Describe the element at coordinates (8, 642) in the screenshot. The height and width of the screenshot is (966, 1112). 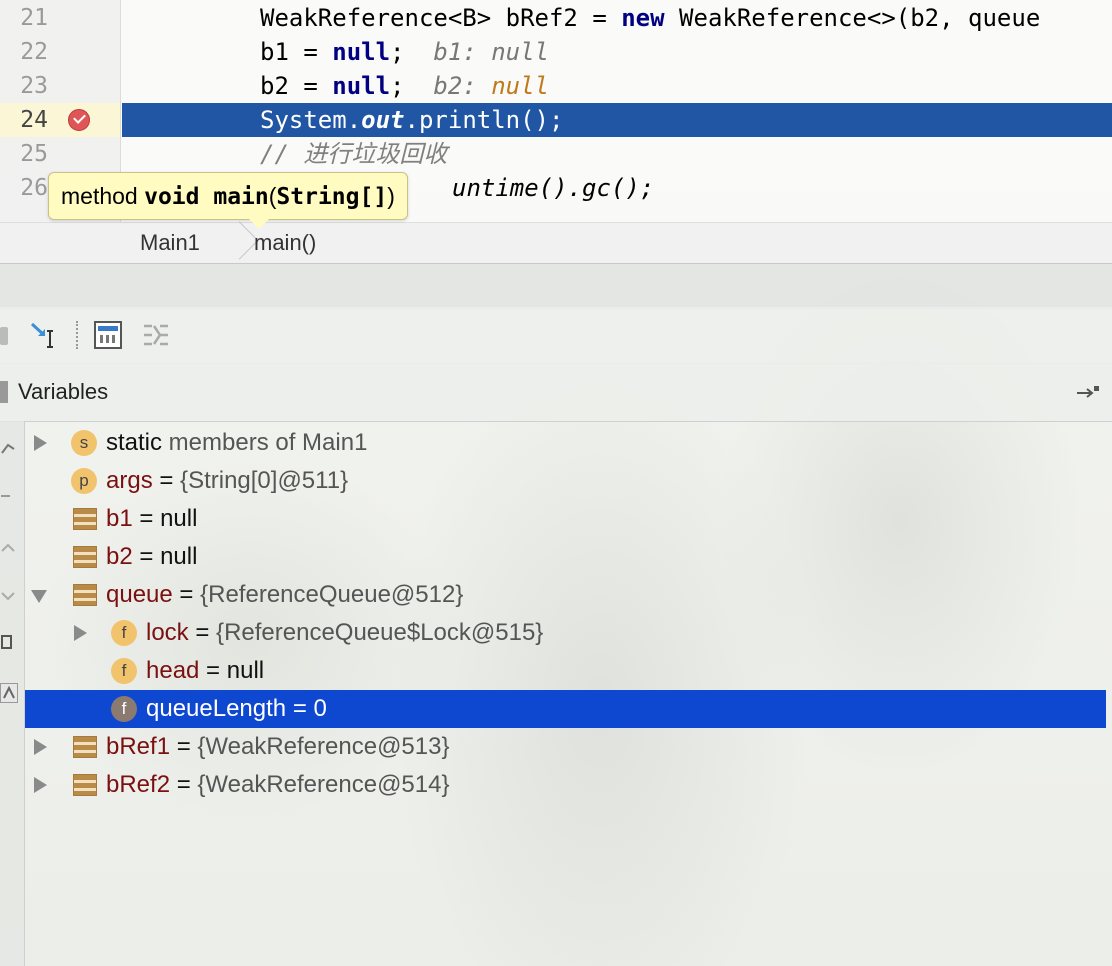
I see `copy-icon` at that location.